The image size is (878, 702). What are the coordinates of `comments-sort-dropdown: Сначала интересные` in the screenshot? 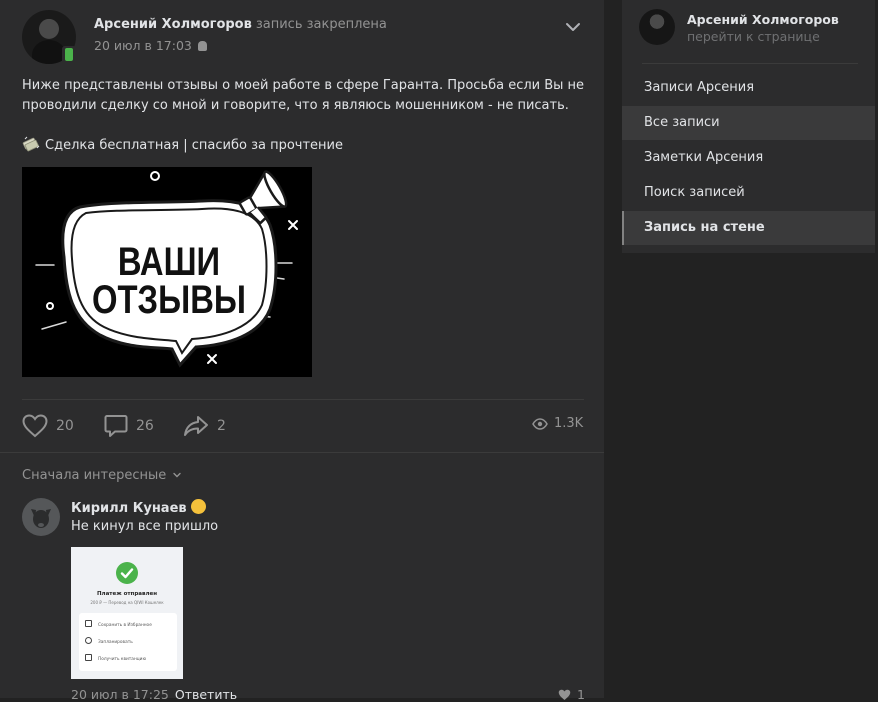 It's located at (102, 475).